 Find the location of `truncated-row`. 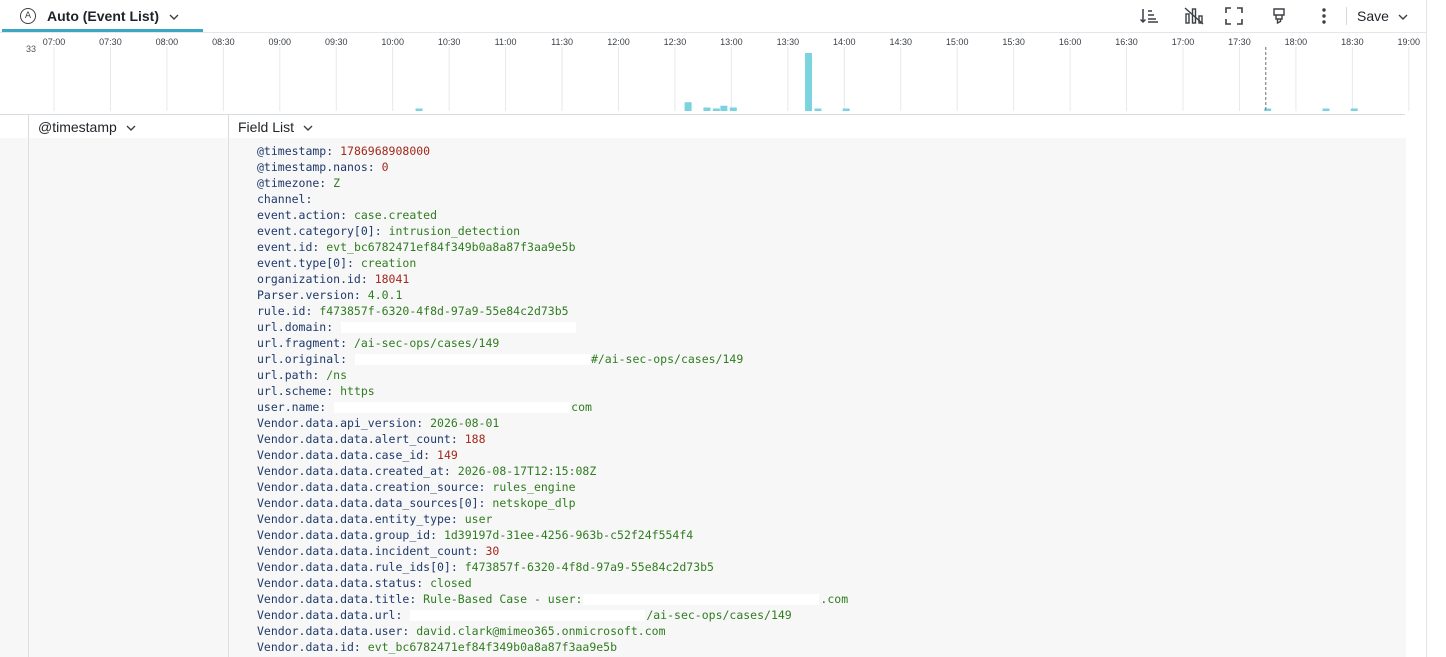

truncated-row is located at coordinates (347, 139).